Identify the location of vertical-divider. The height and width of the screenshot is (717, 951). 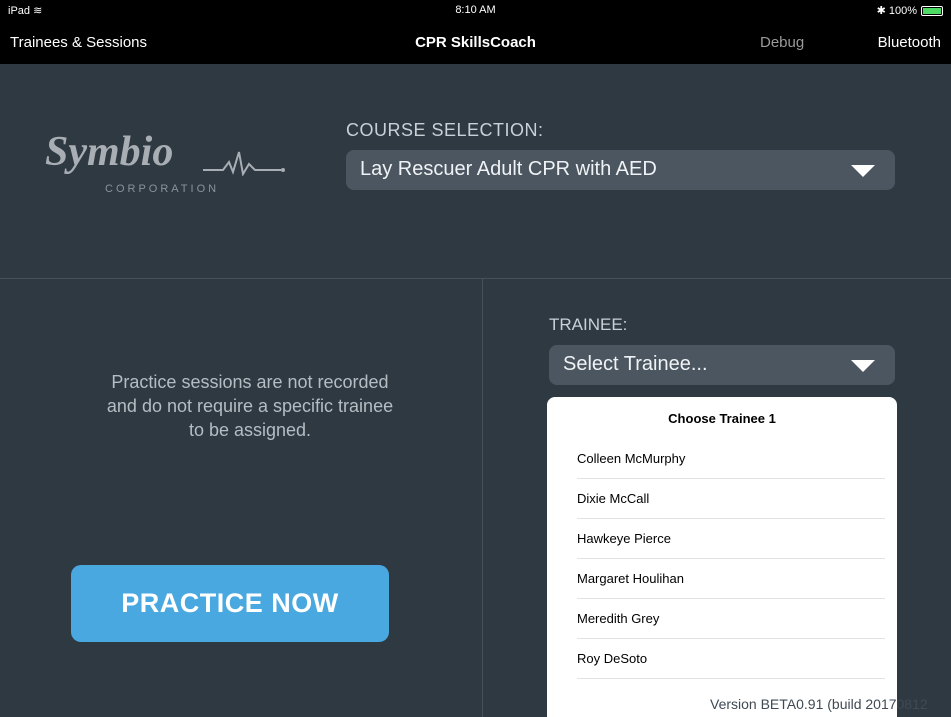
(482, 497).